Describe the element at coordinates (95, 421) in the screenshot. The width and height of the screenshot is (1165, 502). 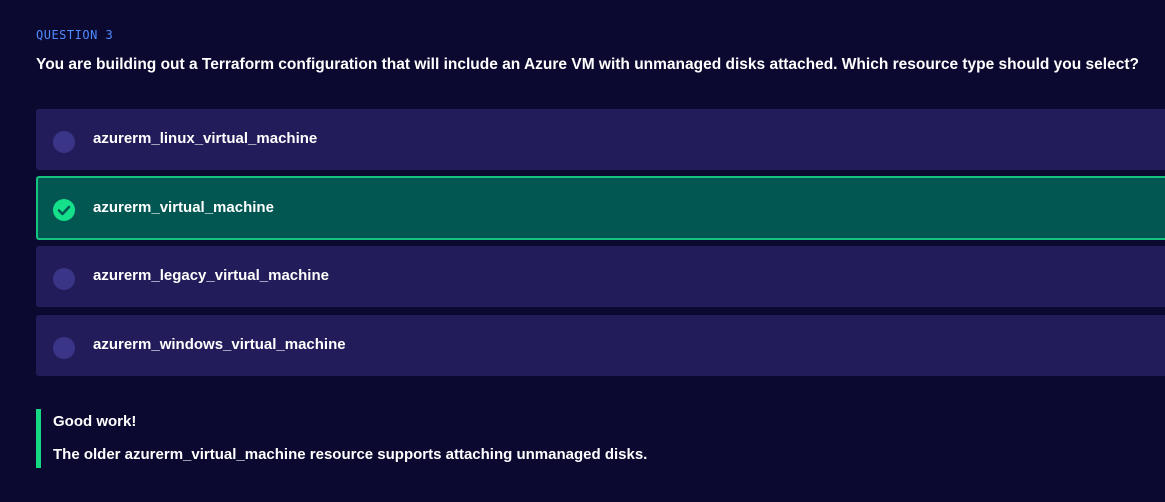
I see `feedback-title: Good work!` at that location.